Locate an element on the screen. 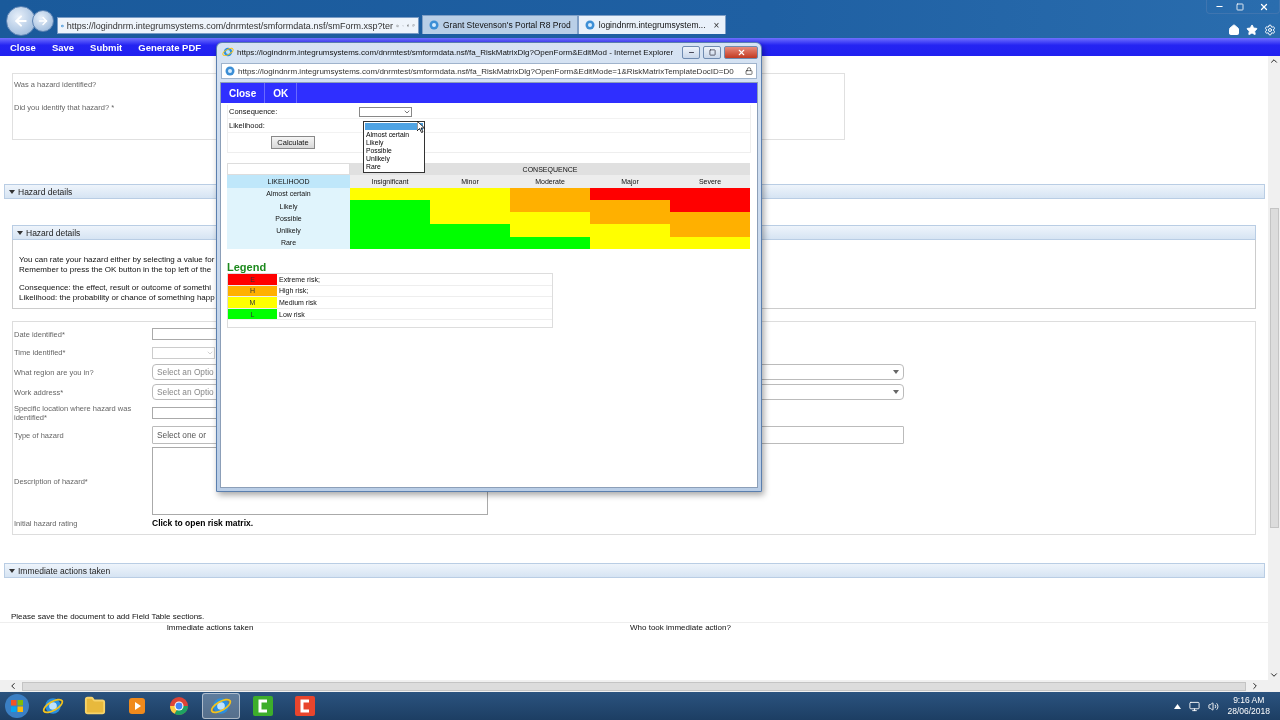 This screenshot has height=720, width=1280. scroll-right-icon is located at coordinates (1255, 686).